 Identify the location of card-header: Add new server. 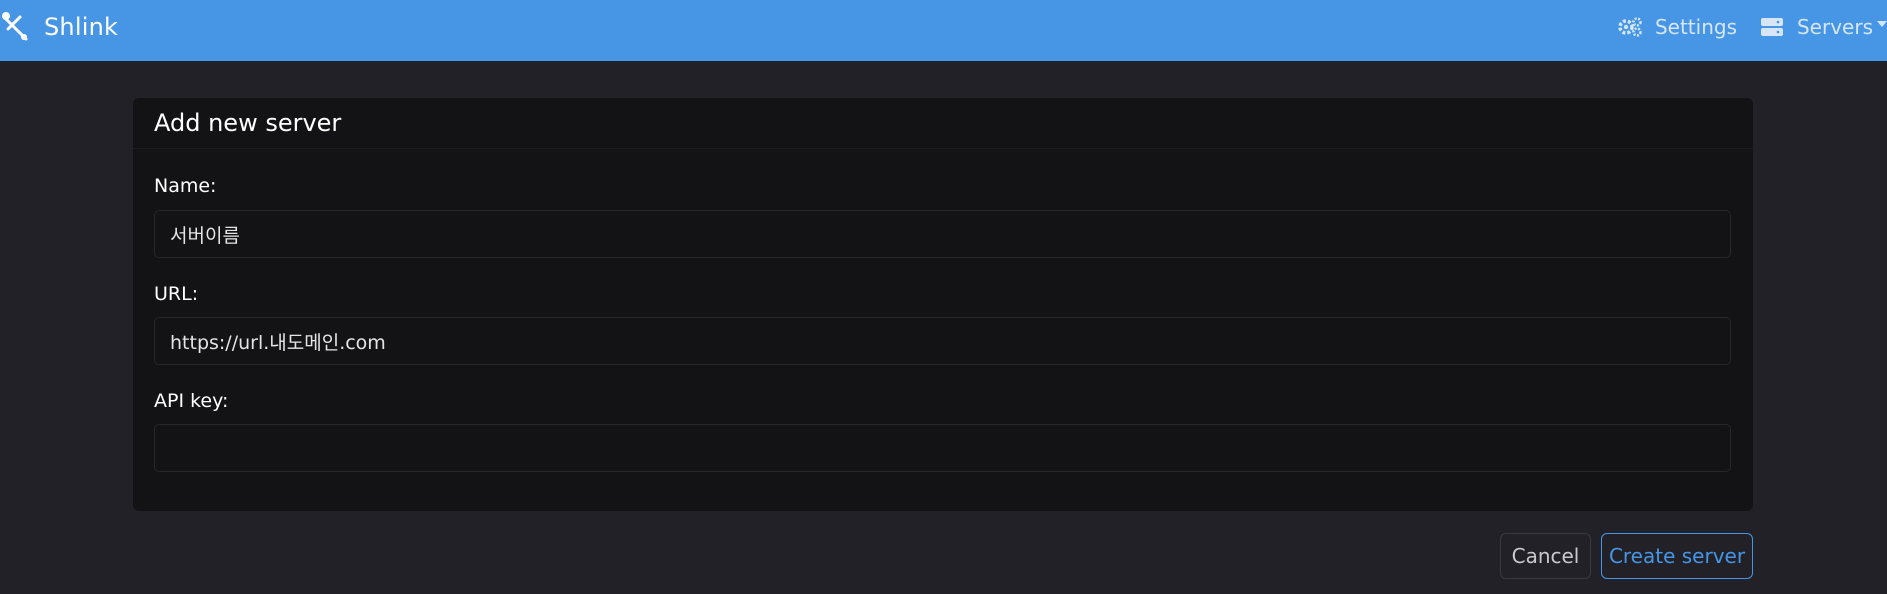
(943, 123).